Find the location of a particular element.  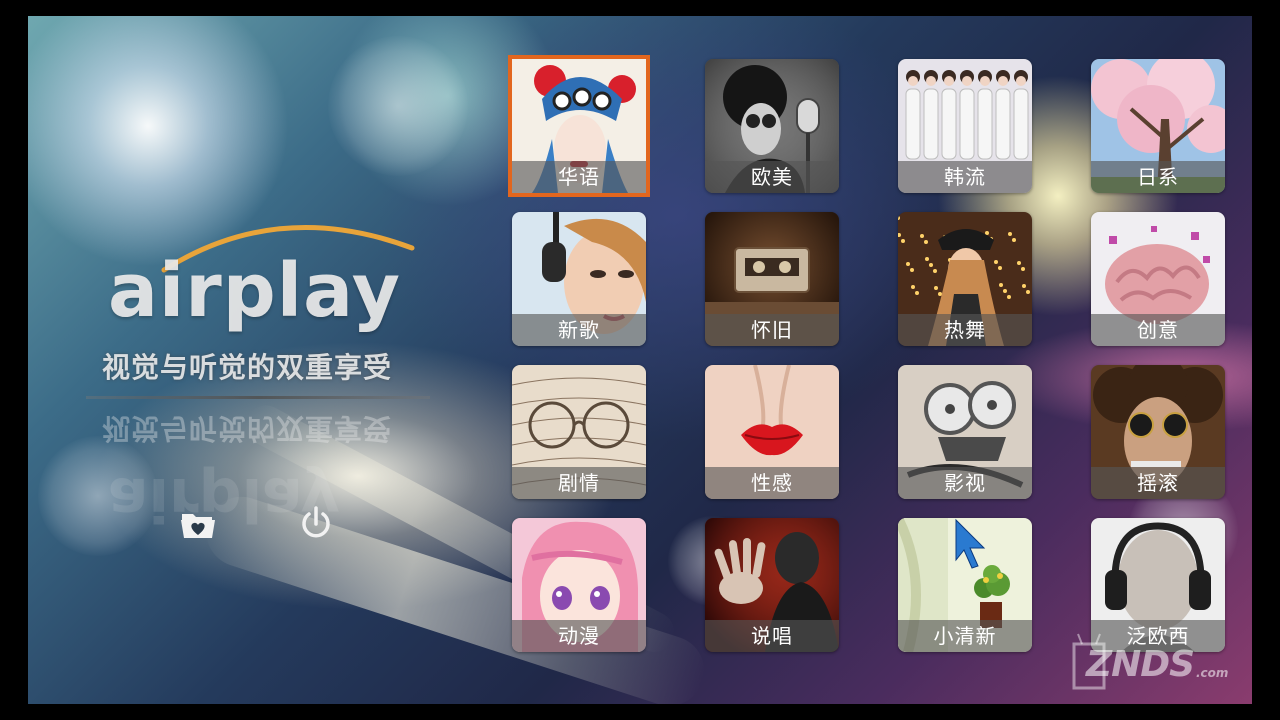

category-label: 性感 is located at coordinates (772, 483).